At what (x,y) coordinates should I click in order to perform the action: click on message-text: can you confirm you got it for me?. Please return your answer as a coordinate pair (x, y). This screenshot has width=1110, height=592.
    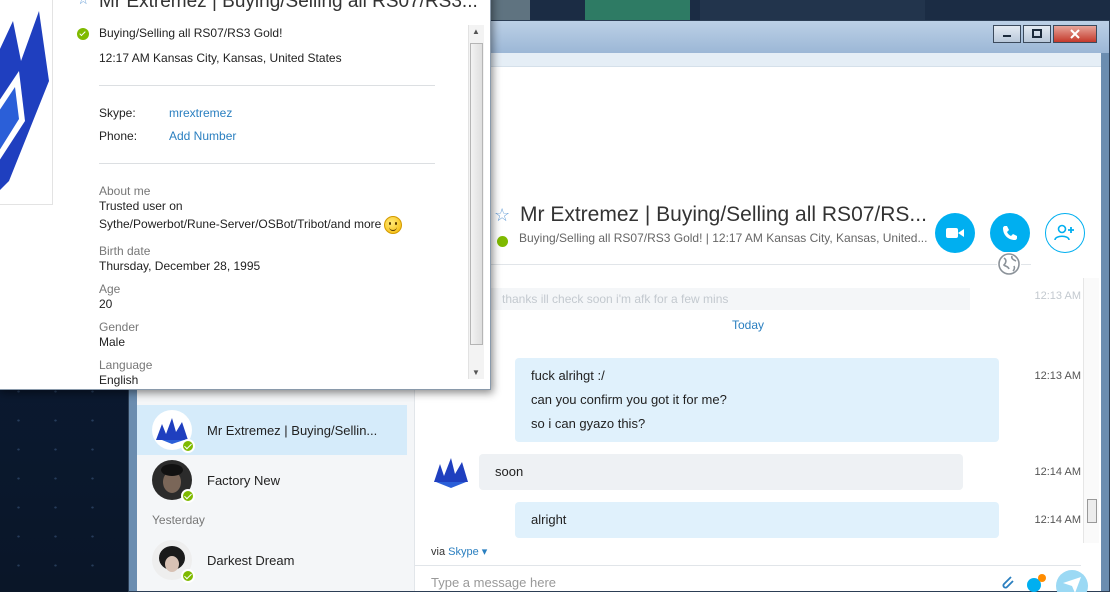
    Looking at the image, I should click on (629, 399).